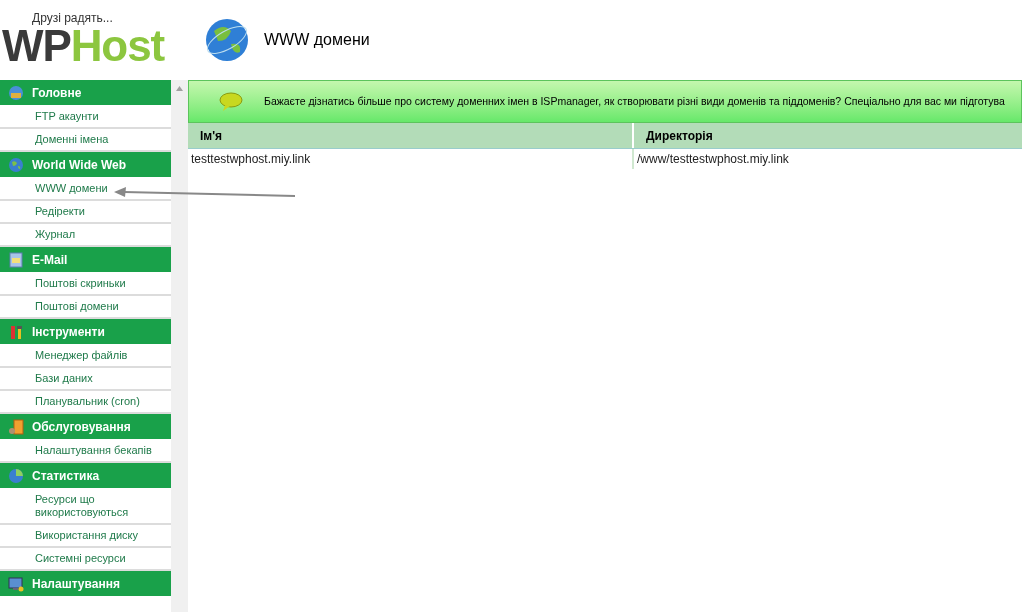 The height and width of the screenshot is (612, 1022). I want to click on sidebar-group-header: Інструменти, so click(85, 331).